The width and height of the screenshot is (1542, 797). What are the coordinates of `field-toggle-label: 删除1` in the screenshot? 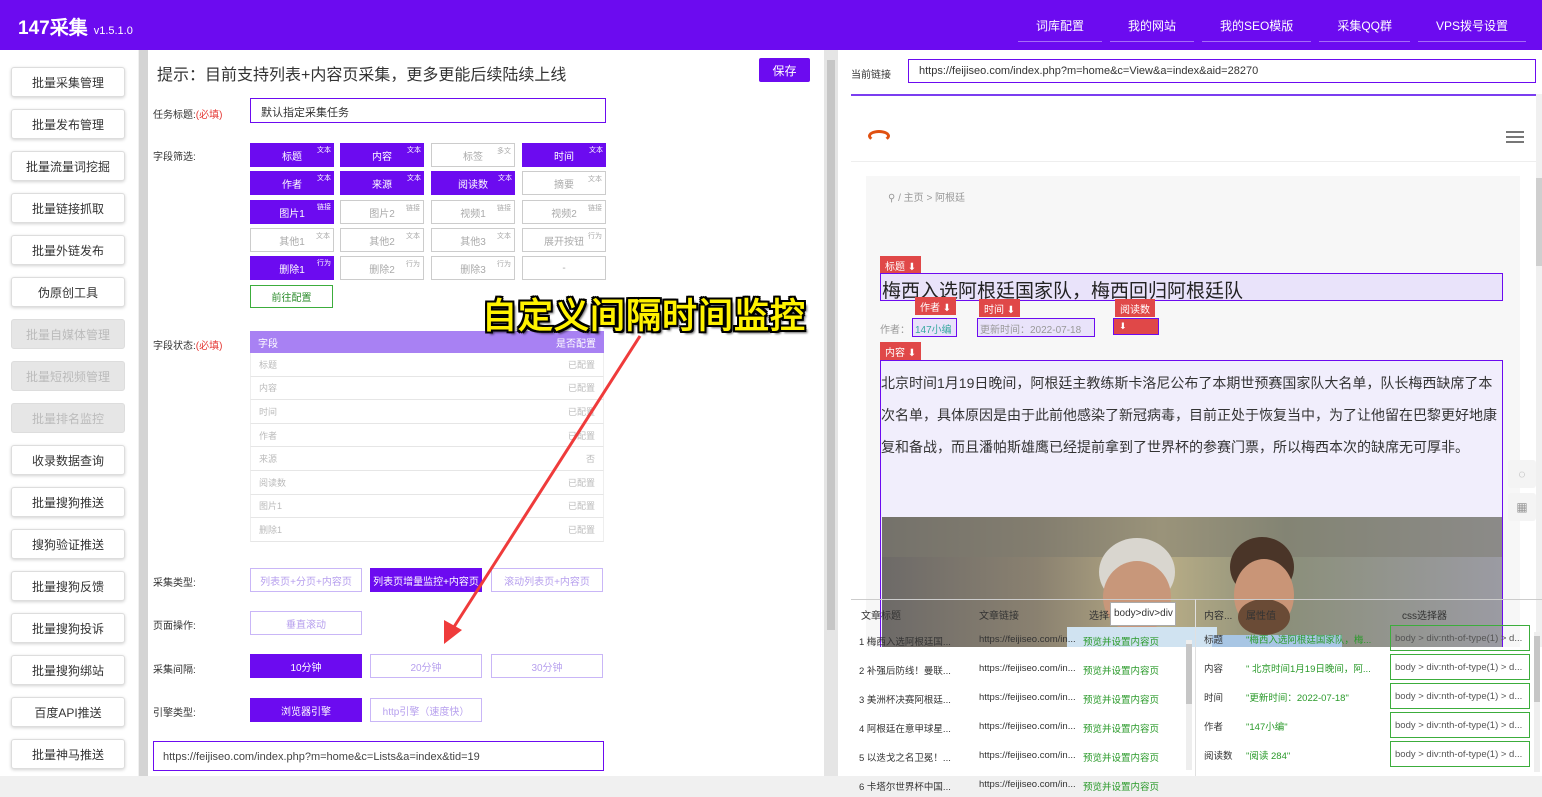 It's located at (292, 270).